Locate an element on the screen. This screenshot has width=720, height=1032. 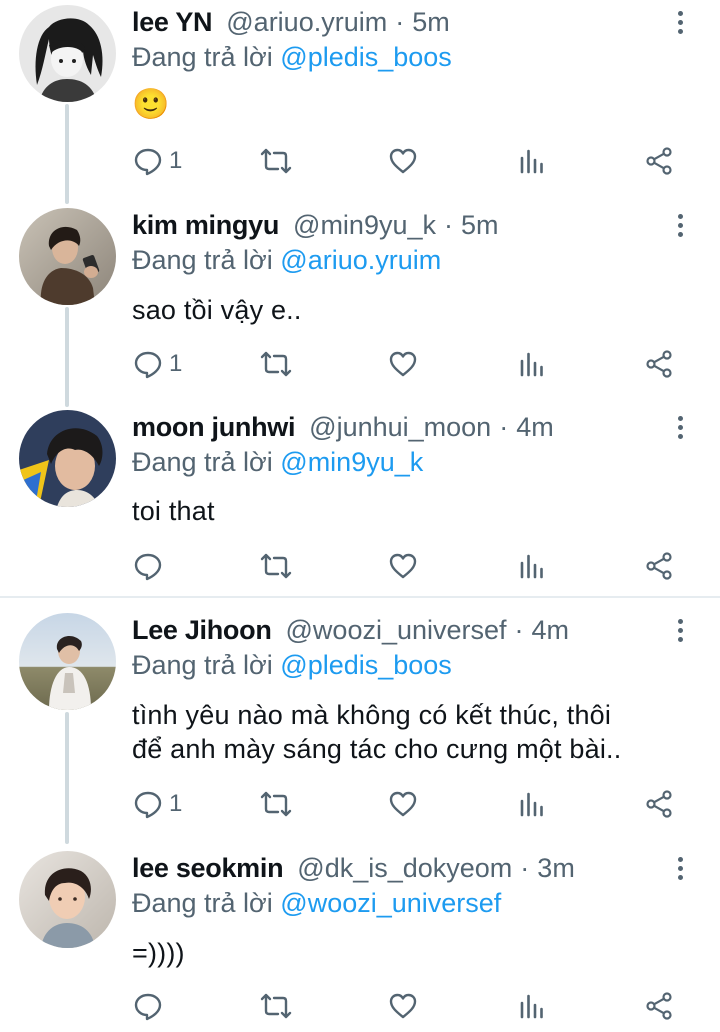
tweet-text: 🙂 is located at coordinates (151, 104).